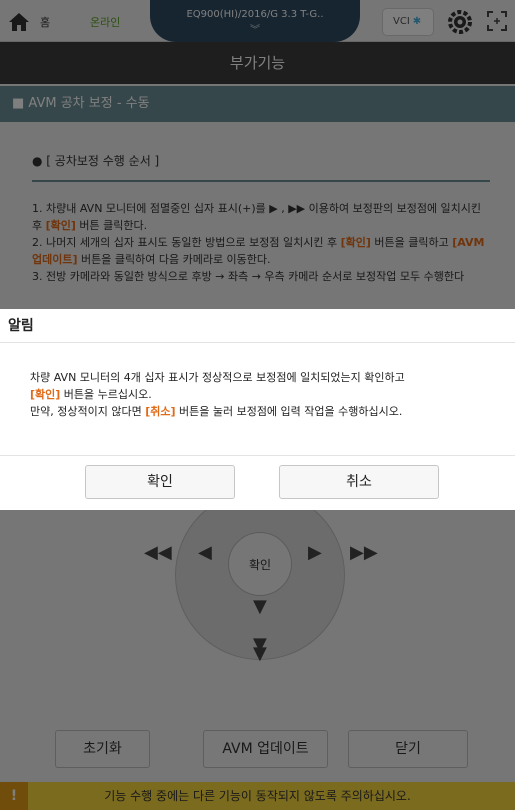 The width and height of the screenshot is (515, 810). I want to click on dialog-line-2: [확인] 버튼을 누르십시오., so click(91, 394).